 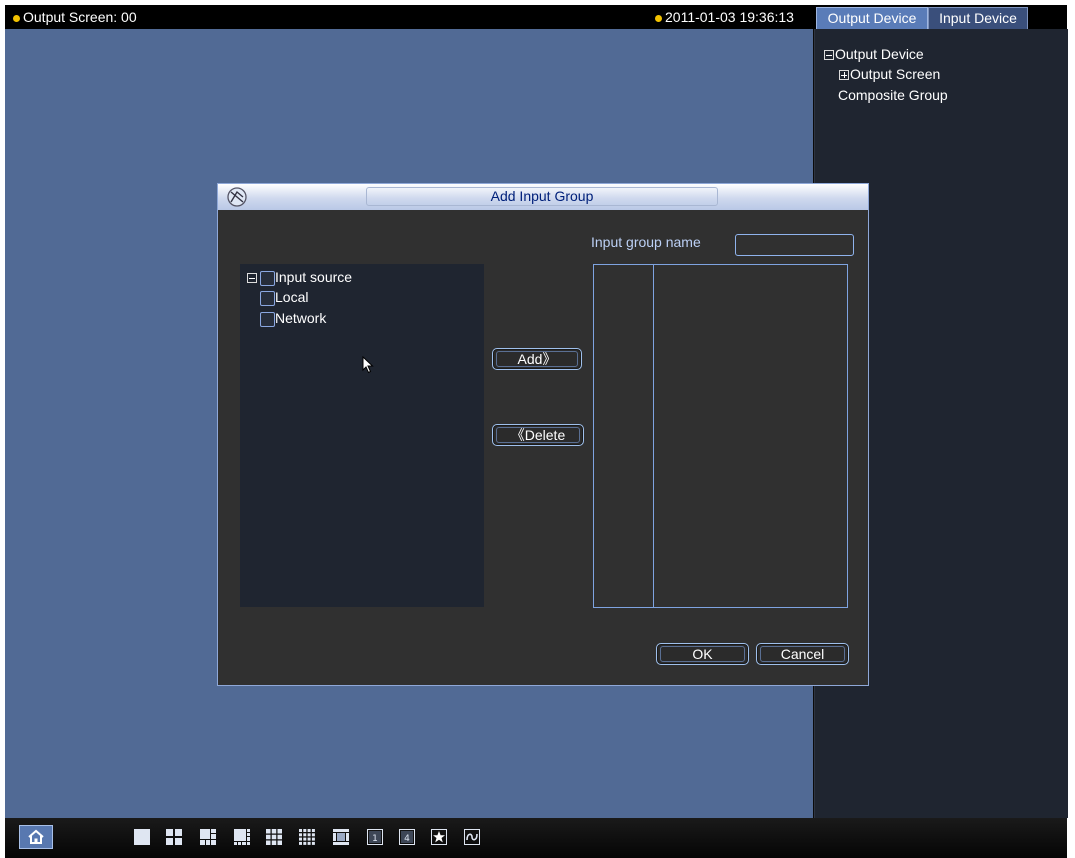 What do you see at coordinates (237, 197) in the screenshot?
I see `app-logo-icon` at bounding box center [237, 197].